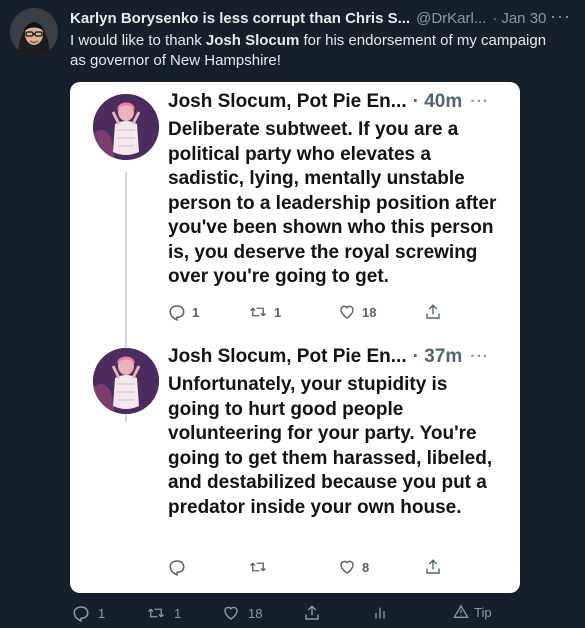  What do you see at coordinates (438, 102) in the screenshot?
I see `tweet-timestamp: · 40m` at bounding box center [438, 102].